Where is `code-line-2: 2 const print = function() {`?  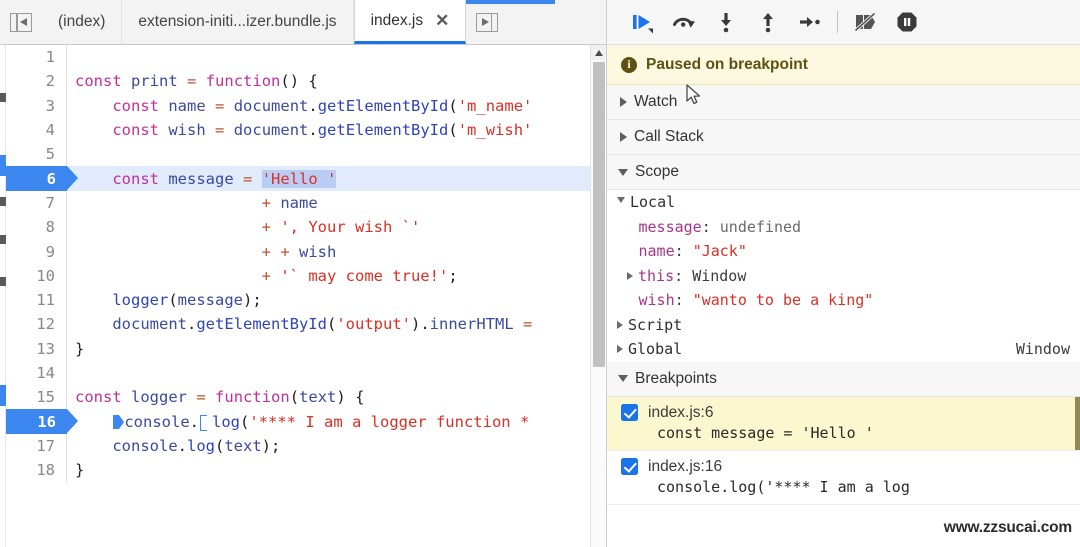 code-line-2: 2 const print = function() { is located at coordinates (303, 81).